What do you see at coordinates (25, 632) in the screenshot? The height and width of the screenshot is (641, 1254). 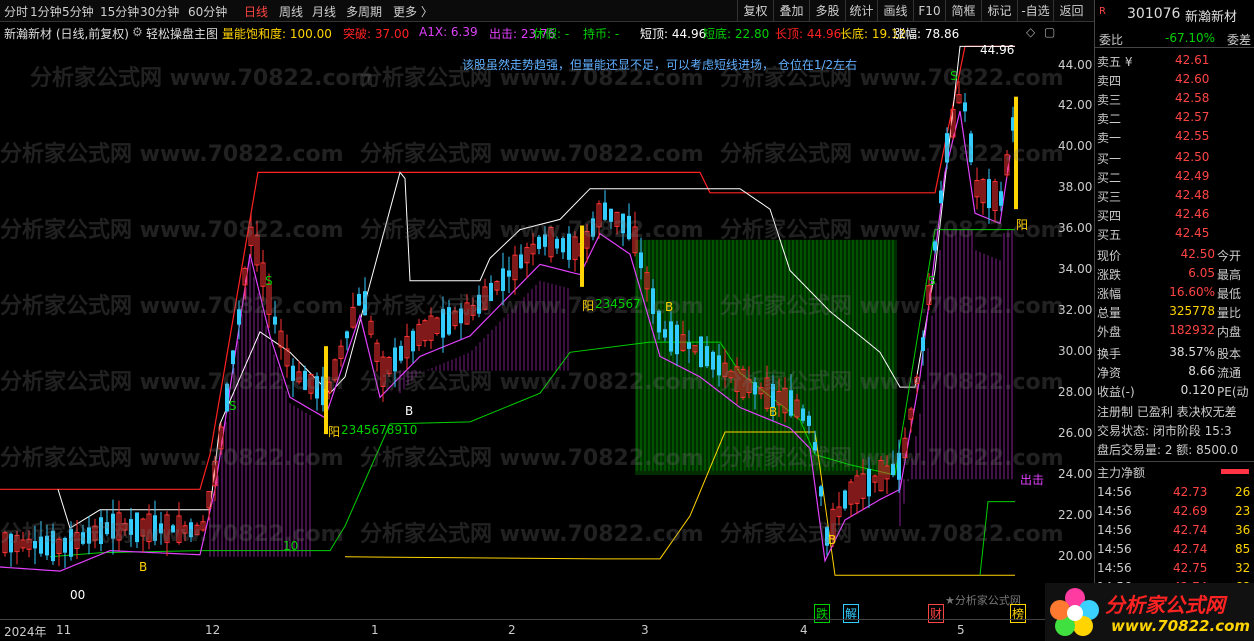 I see `time-tick: 2024年` at bounding box center [25, 632].